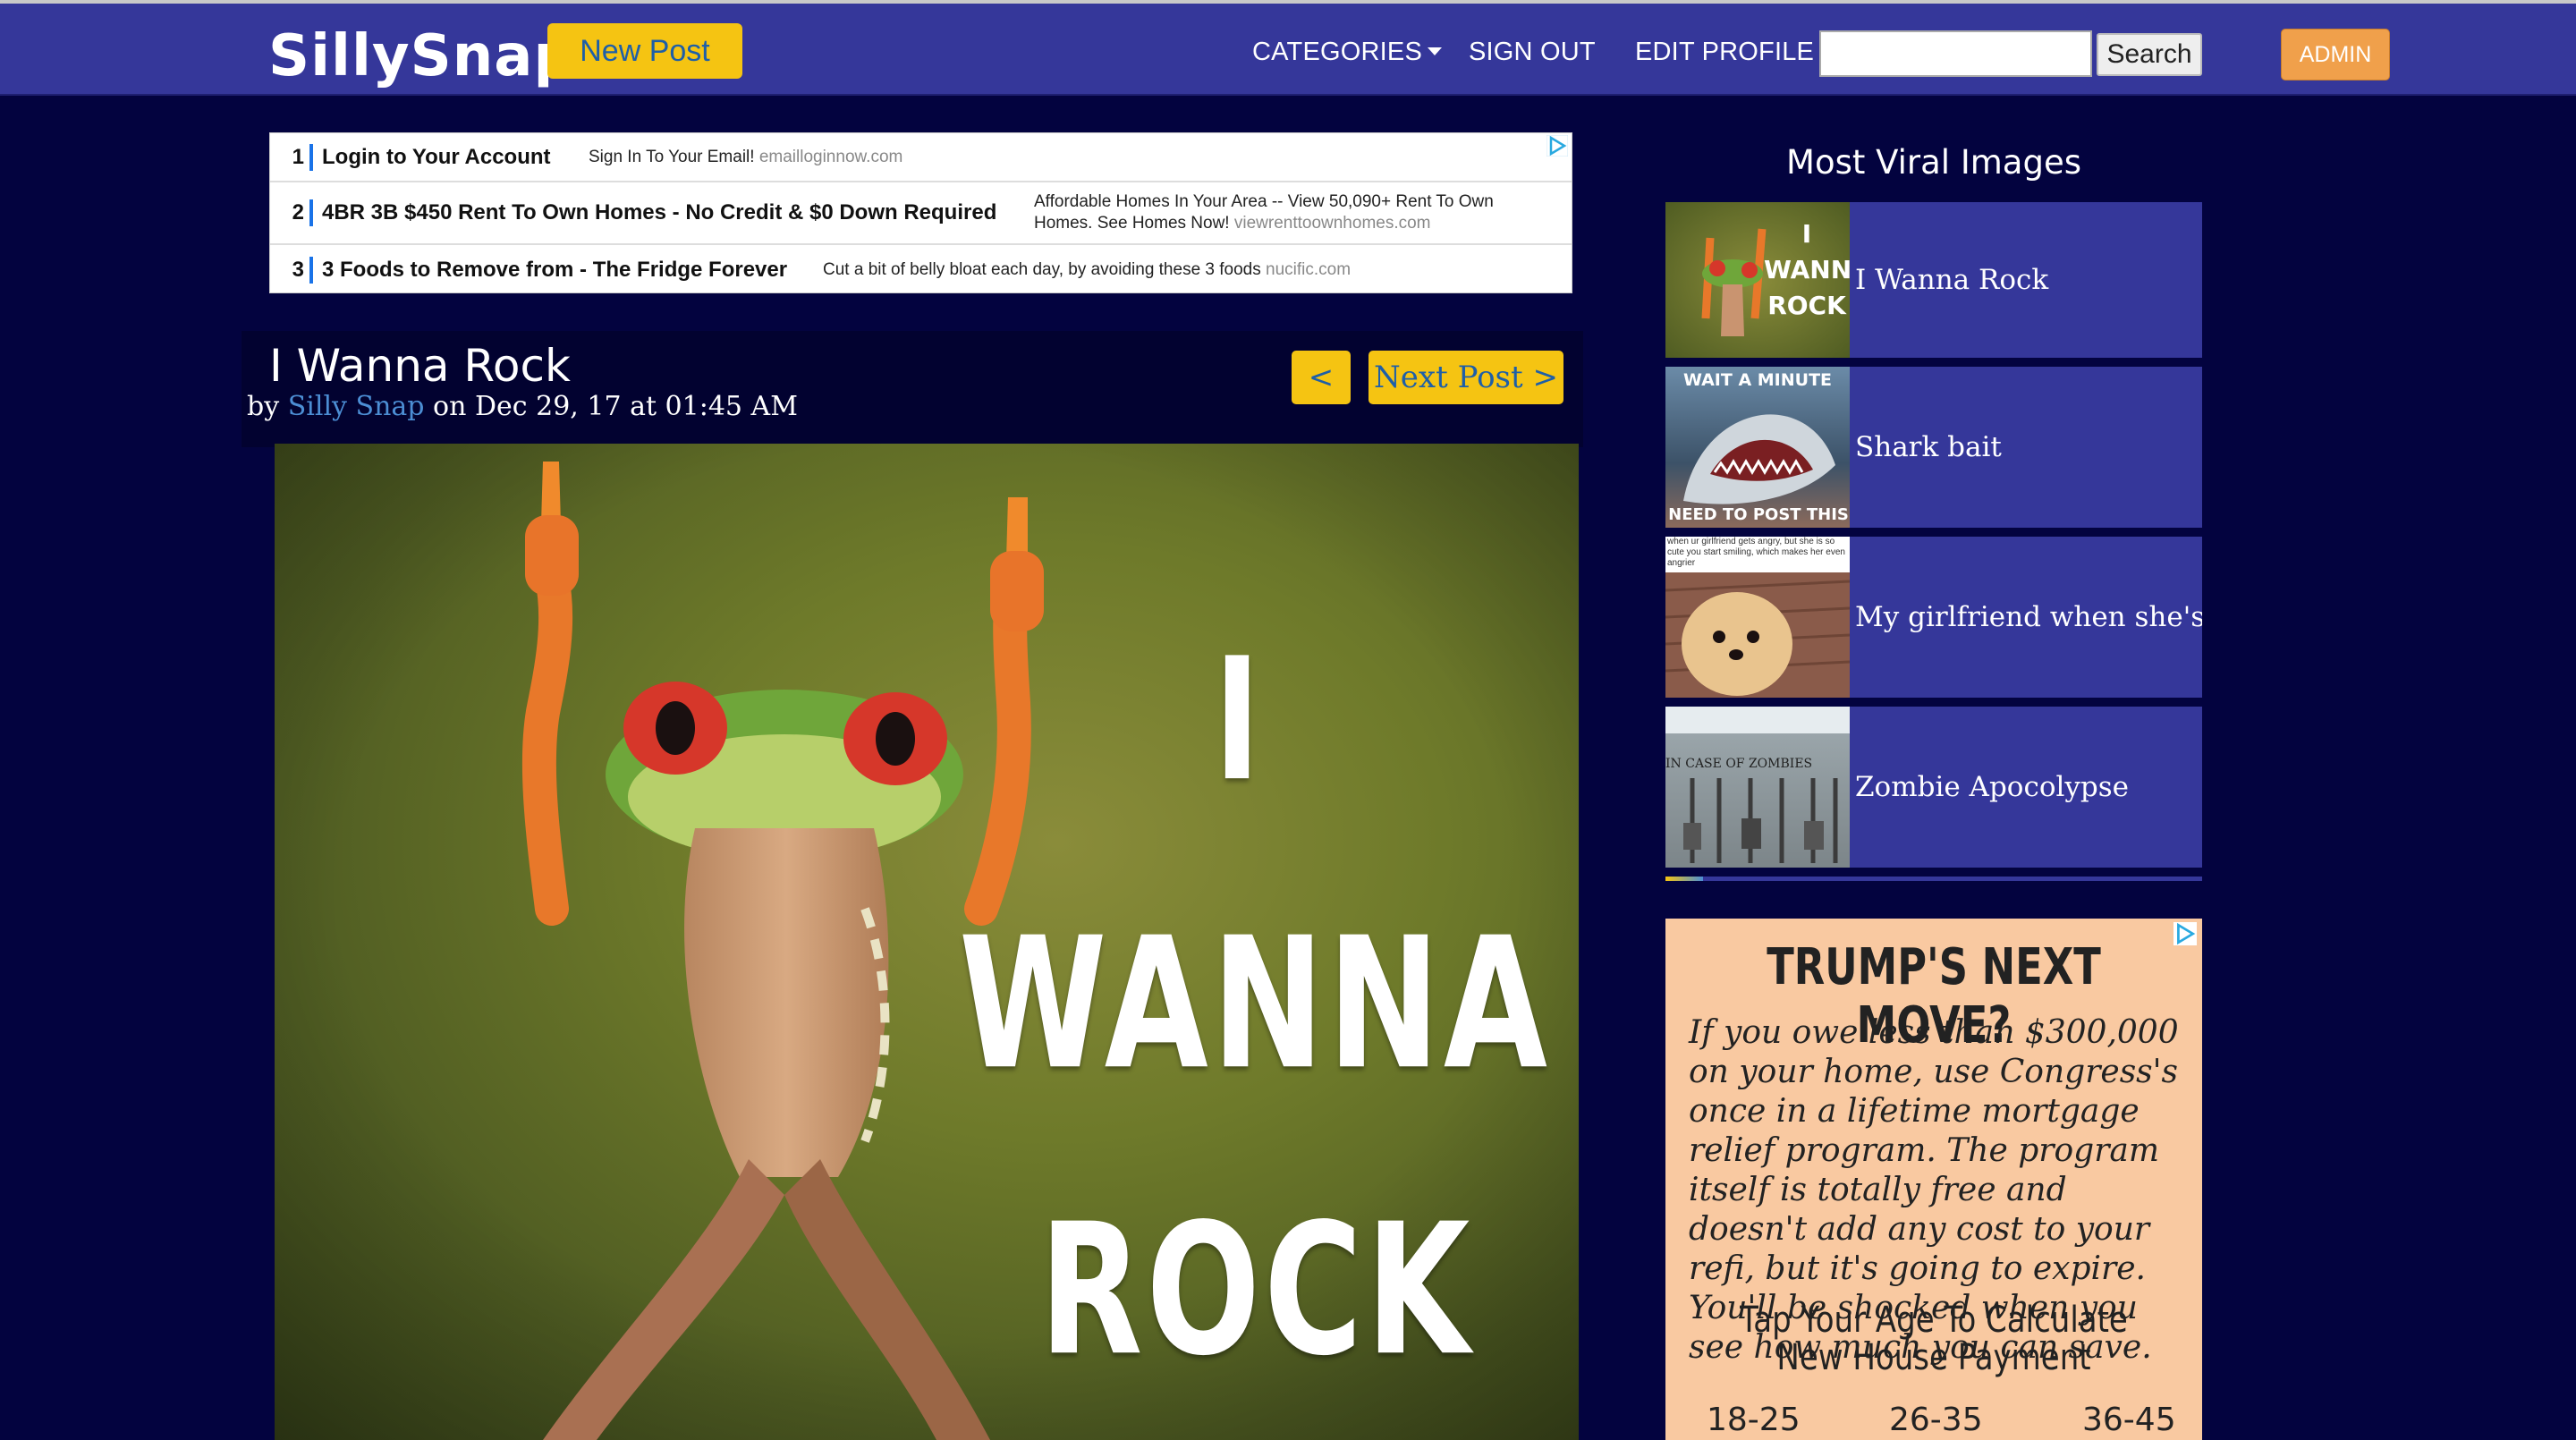  Describe the element at coordinates (644, 51) in the screenshot. I see `new-post-button: New Post` at that location.